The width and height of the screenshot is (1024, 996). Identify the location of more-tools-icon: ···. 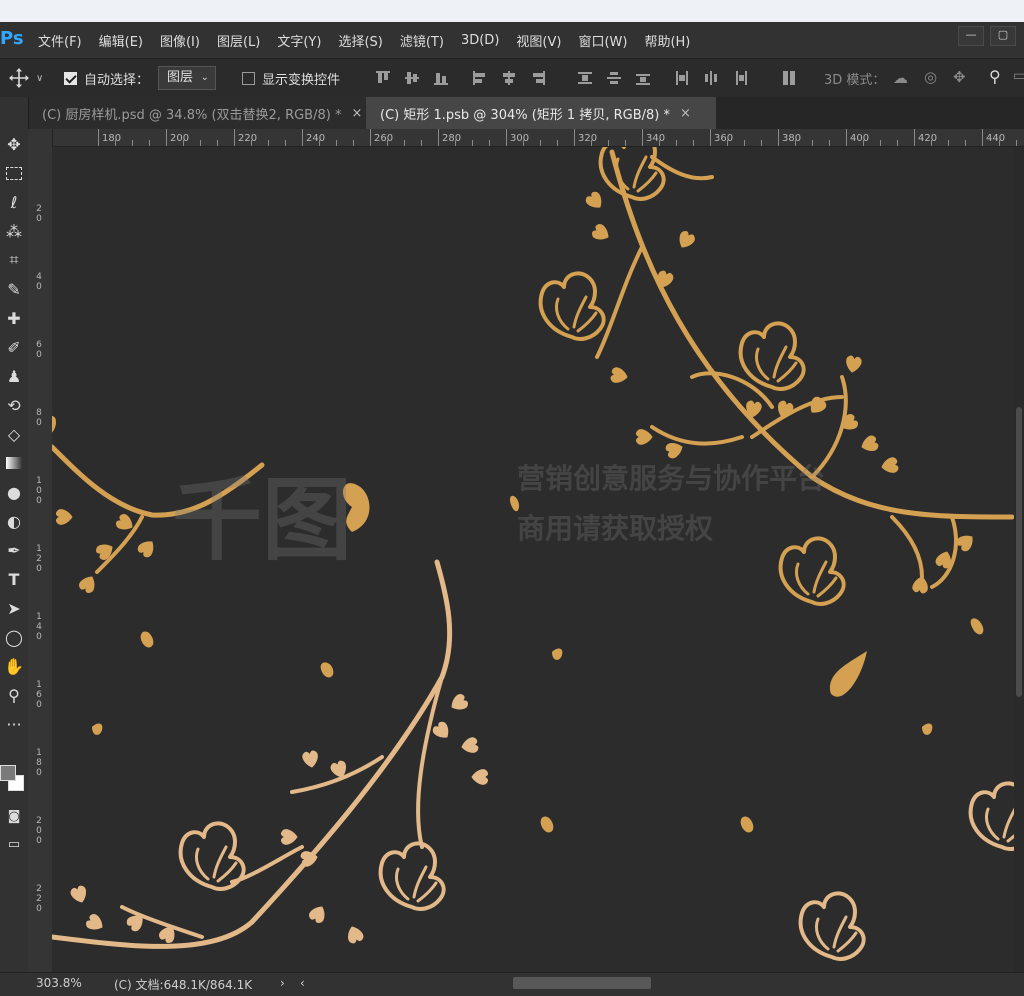
(14, 724).